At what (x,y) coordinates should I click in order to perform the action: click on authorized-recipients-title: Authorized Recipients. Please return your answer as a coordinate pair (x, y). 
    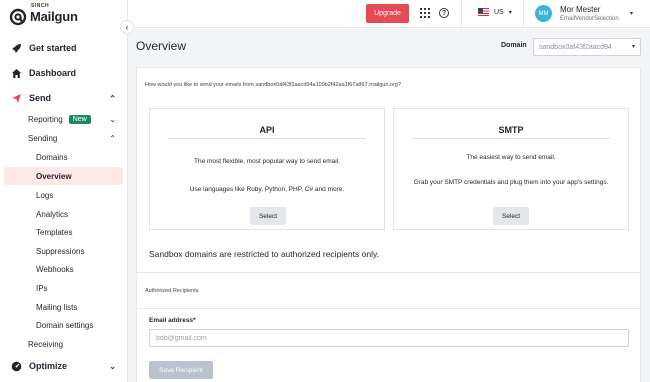
    Looking at the image, I should click on (172, 291).